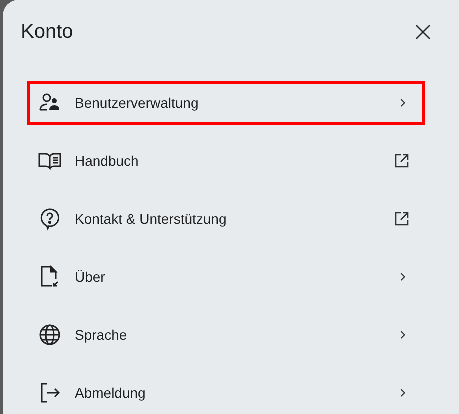 Image resolution: width=459 pixels, height=414 pixels. I want to click on menu-item: Über, so click(226, 277).